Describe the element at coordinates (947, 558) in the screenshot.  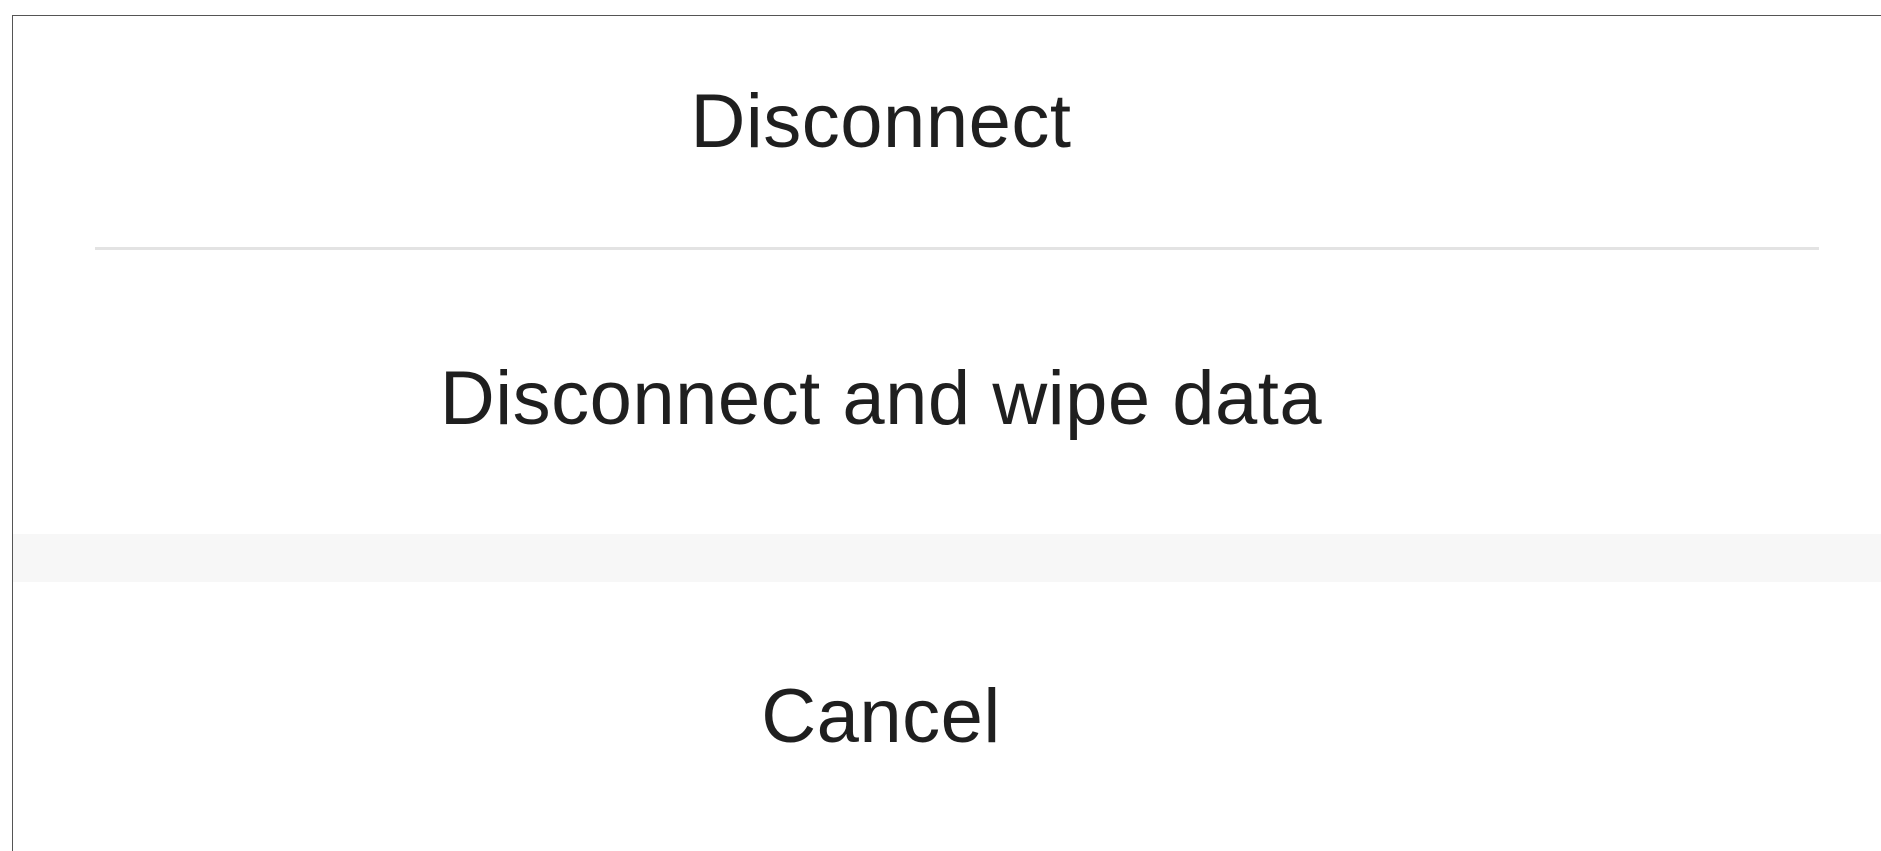
I see `section-separator` at that location.